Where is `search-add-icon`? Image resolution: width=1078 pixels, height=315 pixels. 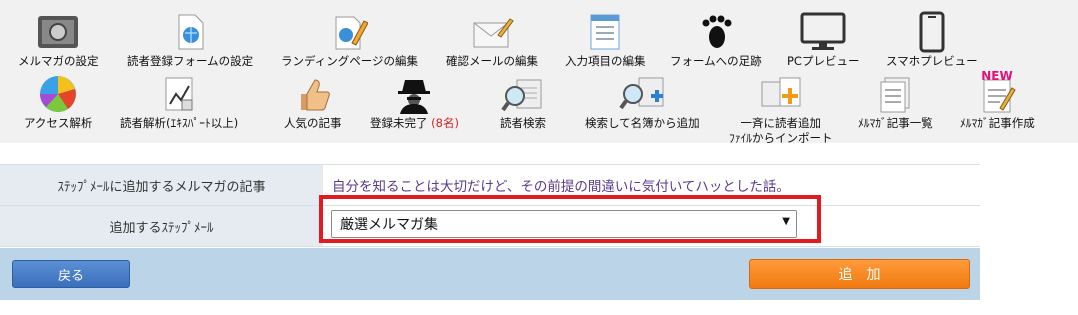 search-add-icon is located at coordinates (642, 94).